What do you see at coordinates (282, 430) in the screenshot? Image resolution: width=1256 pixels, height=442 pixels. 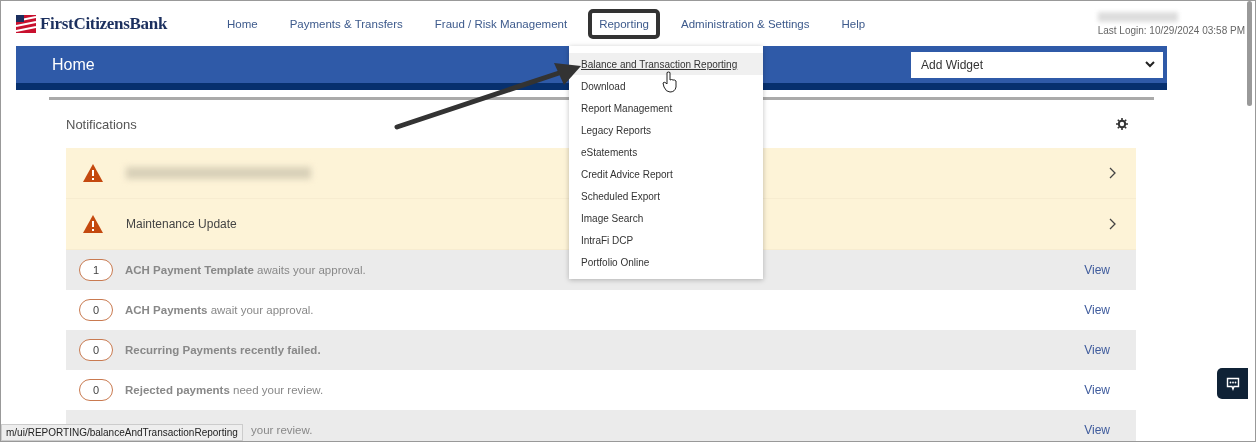 I see `notification-text: your review.` at bounding box center [282, 430].